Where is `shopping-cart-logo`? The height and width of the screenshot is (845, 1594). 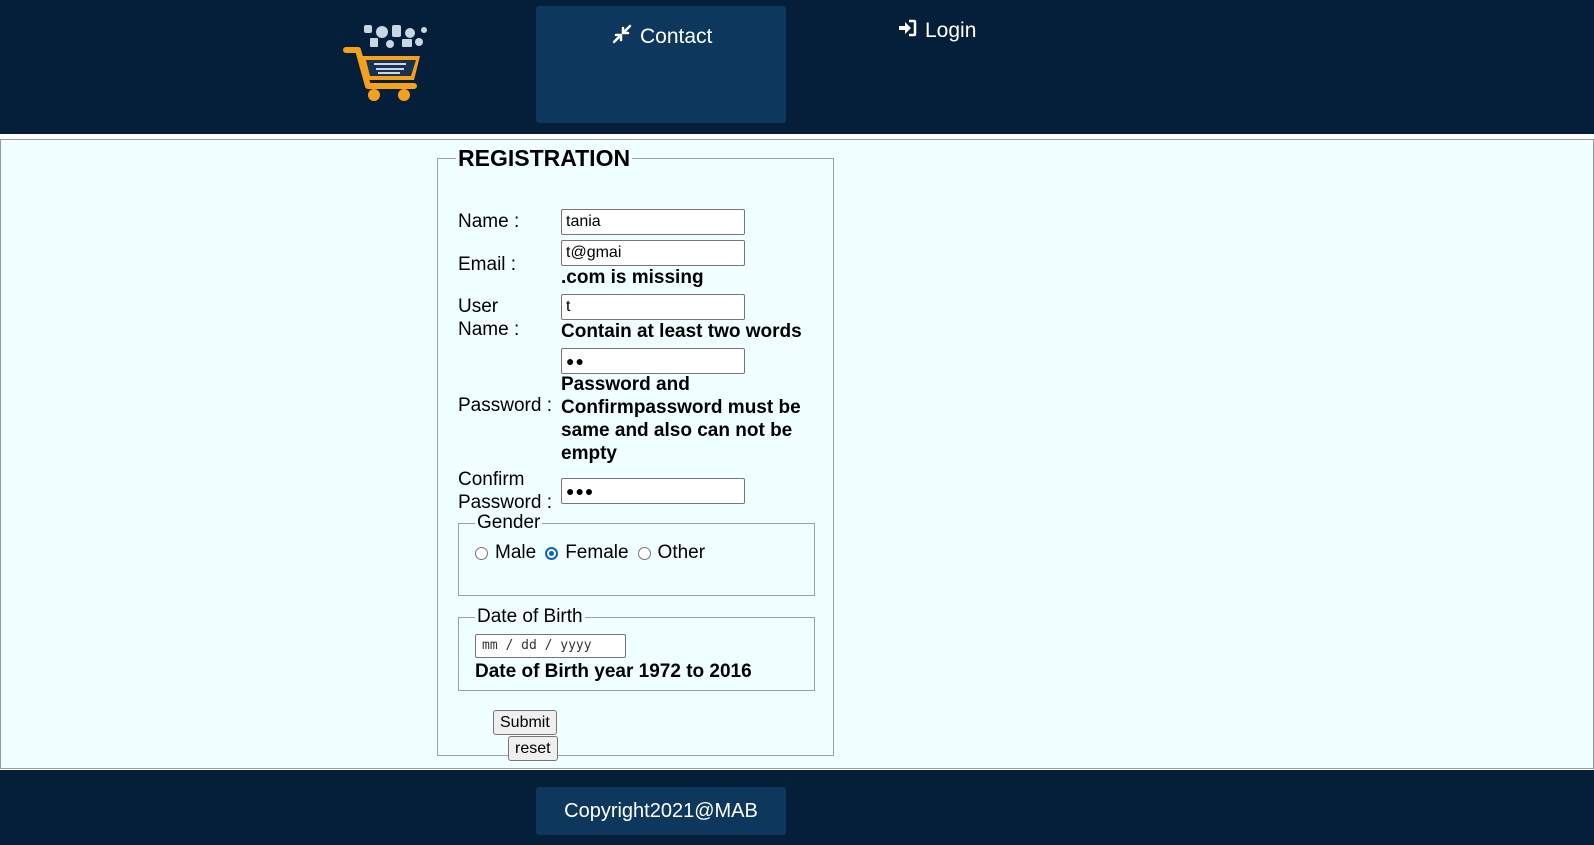 shopping-cart-logo is located at coordinates (387, 62).